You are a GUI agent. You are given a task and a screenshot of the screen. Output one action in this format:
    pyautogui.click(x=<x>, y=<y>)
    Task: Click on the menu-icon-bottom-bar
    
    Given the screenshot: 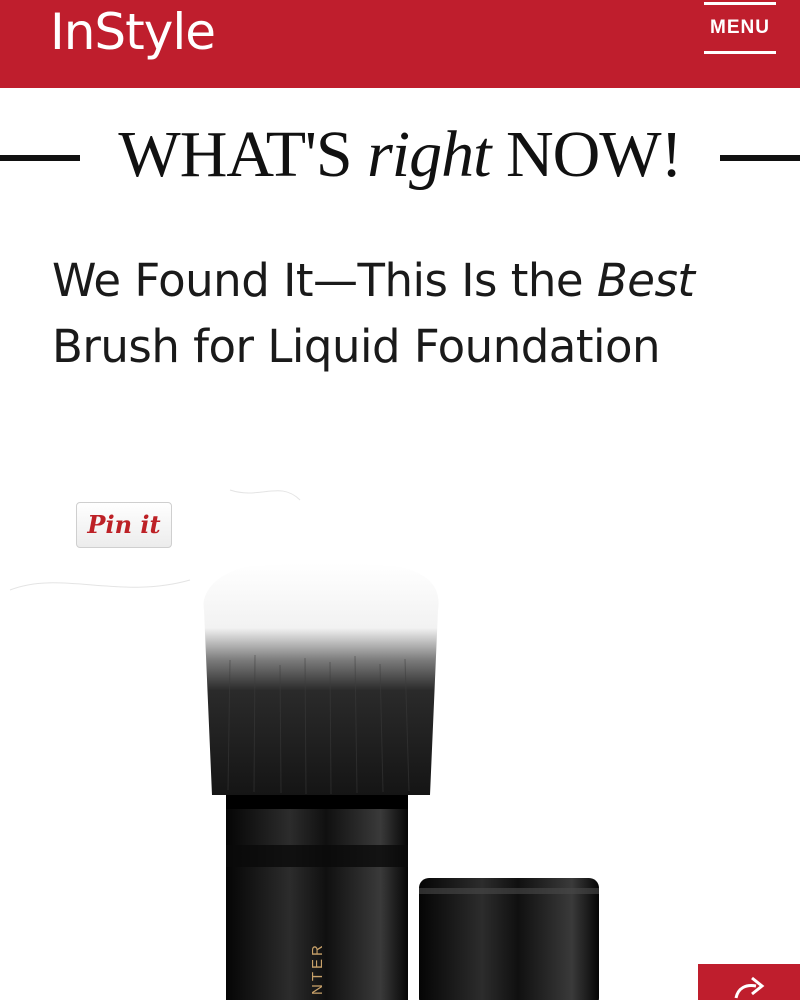 What is the action you would take?
    pyautogui.click(x=740, y=52)
    